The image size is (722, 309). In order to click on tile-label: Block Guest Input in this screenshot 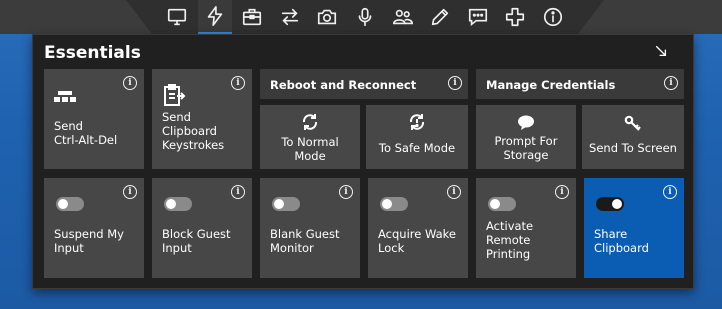, I will do `click(196, 241)`.